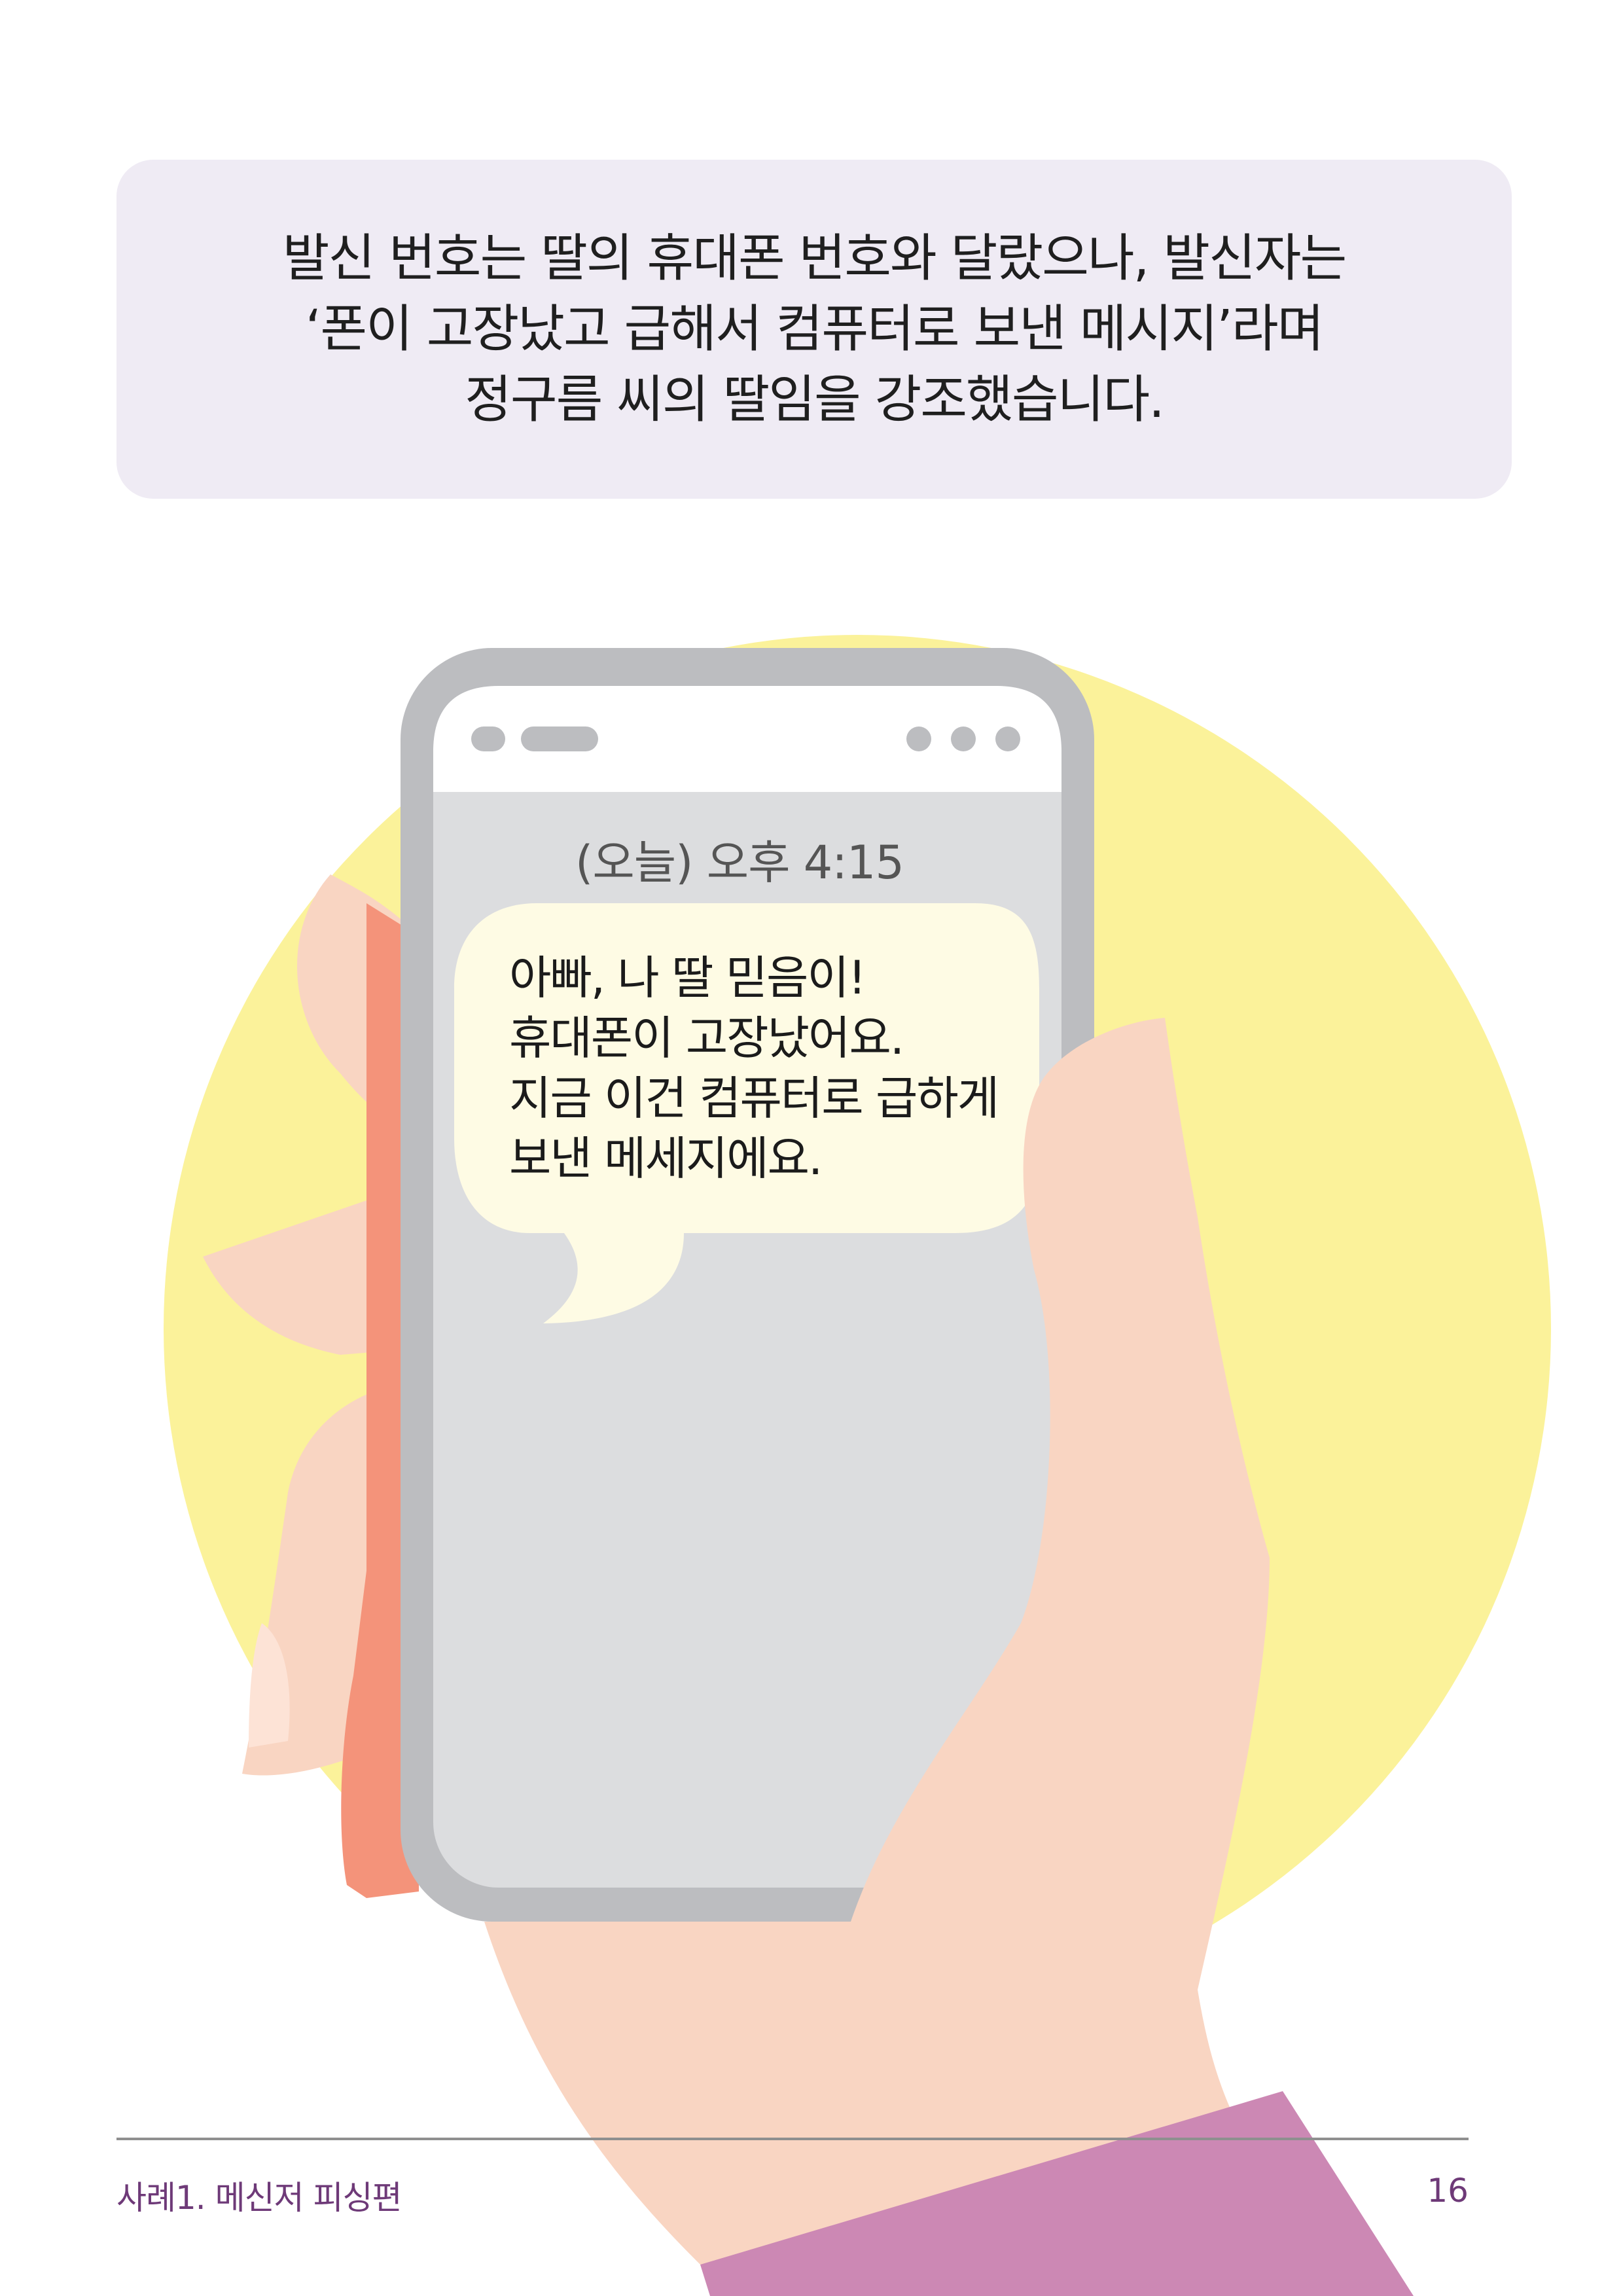 The width and height of the screenshot is (1623, 2296). I want to click on status-pill-small, so click(488, 738).